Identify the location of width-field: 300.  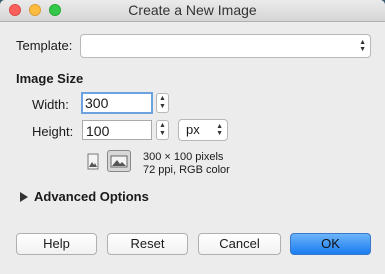
(117, 103).